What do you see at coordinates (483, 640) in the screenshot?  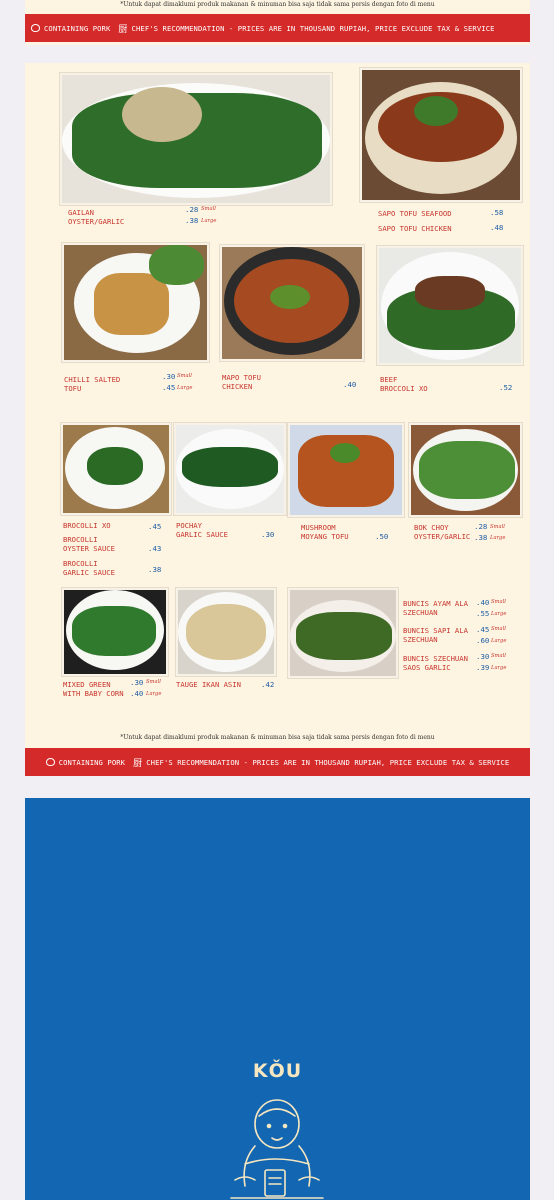 I see `item-price-large-buncis-sapi: .60` at bounding box center [483, 640].